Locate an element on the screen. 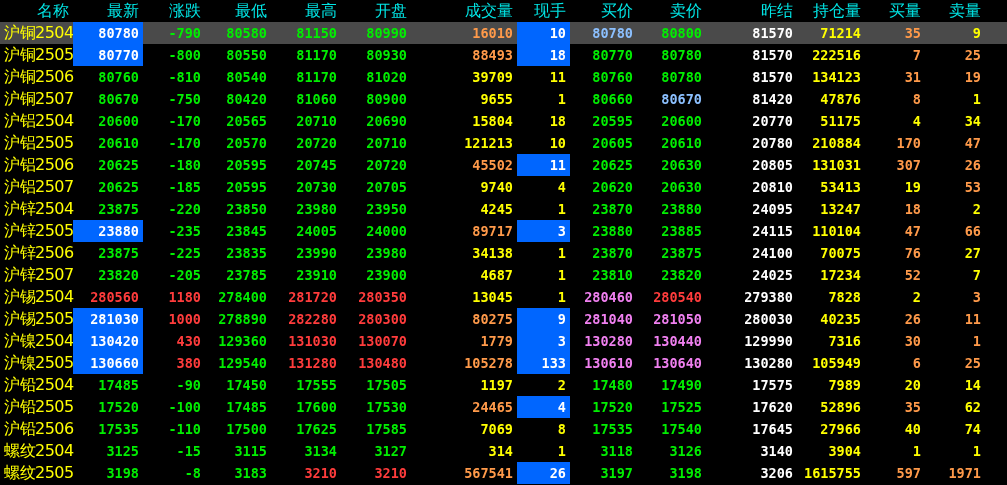 The height and width of the screenshot is (485, 1007). contract-name: 沪铝2504 is located at coordinates (36, 121).